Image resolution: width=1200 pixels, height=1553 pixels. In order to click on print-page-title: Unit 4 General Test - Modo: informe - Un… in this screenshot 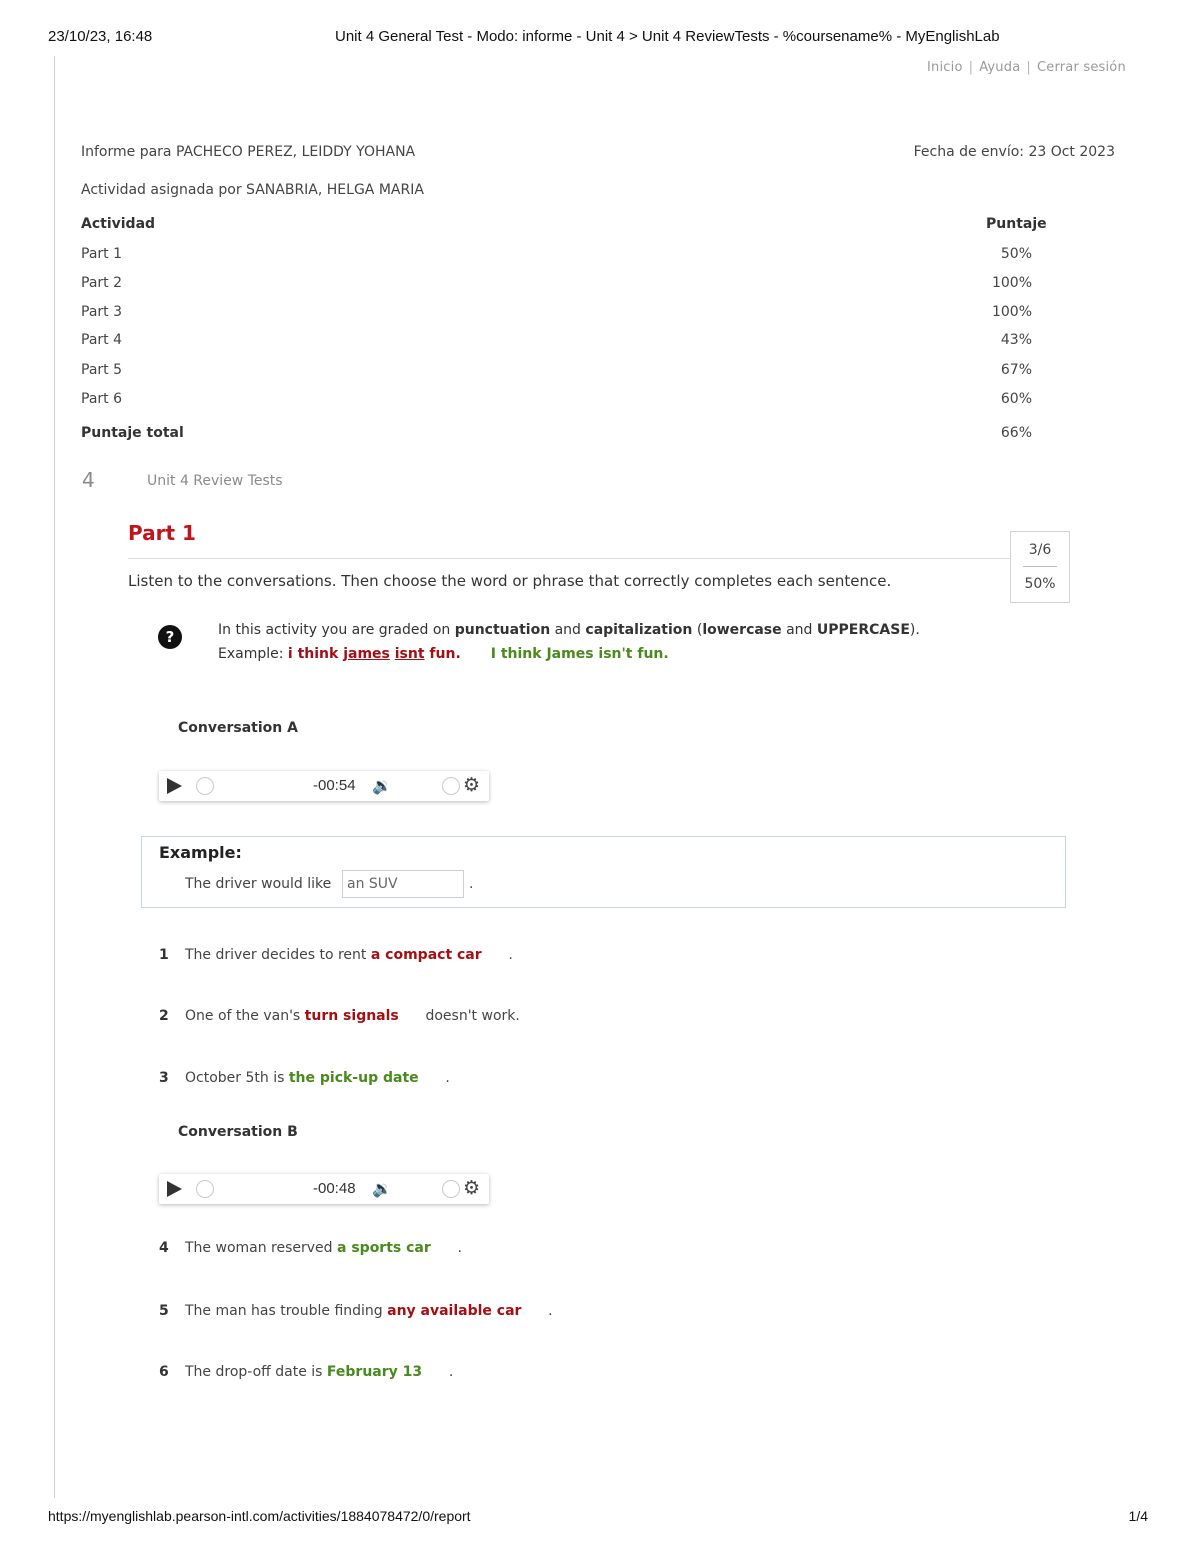, I will do `click(667, 36)`.